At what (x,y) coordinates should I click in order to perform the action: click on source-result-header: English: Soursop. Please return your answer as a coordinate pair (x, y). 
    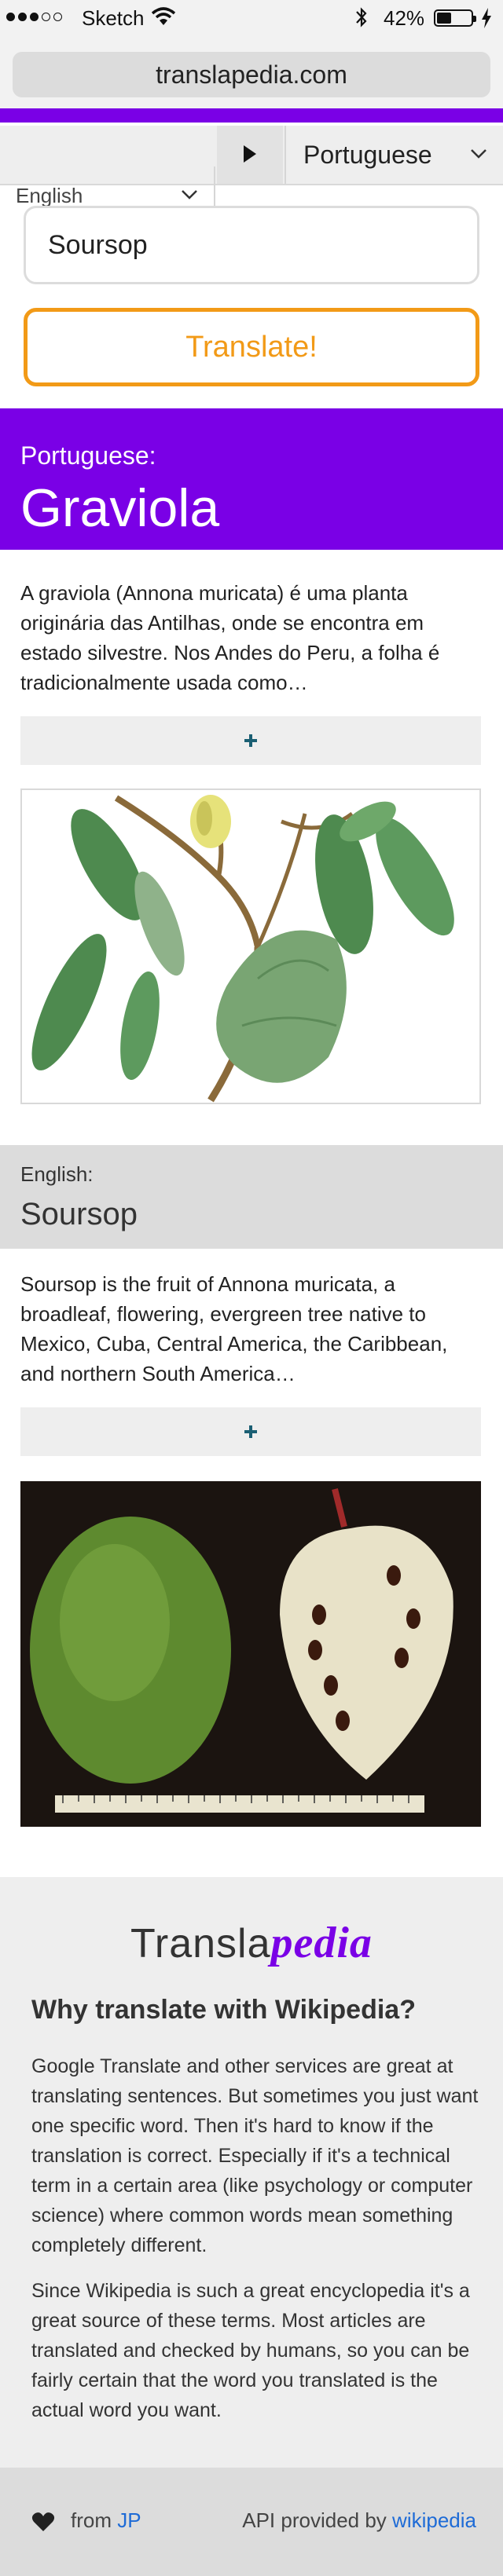
    Looking at the image, I should click on (251, 1197).